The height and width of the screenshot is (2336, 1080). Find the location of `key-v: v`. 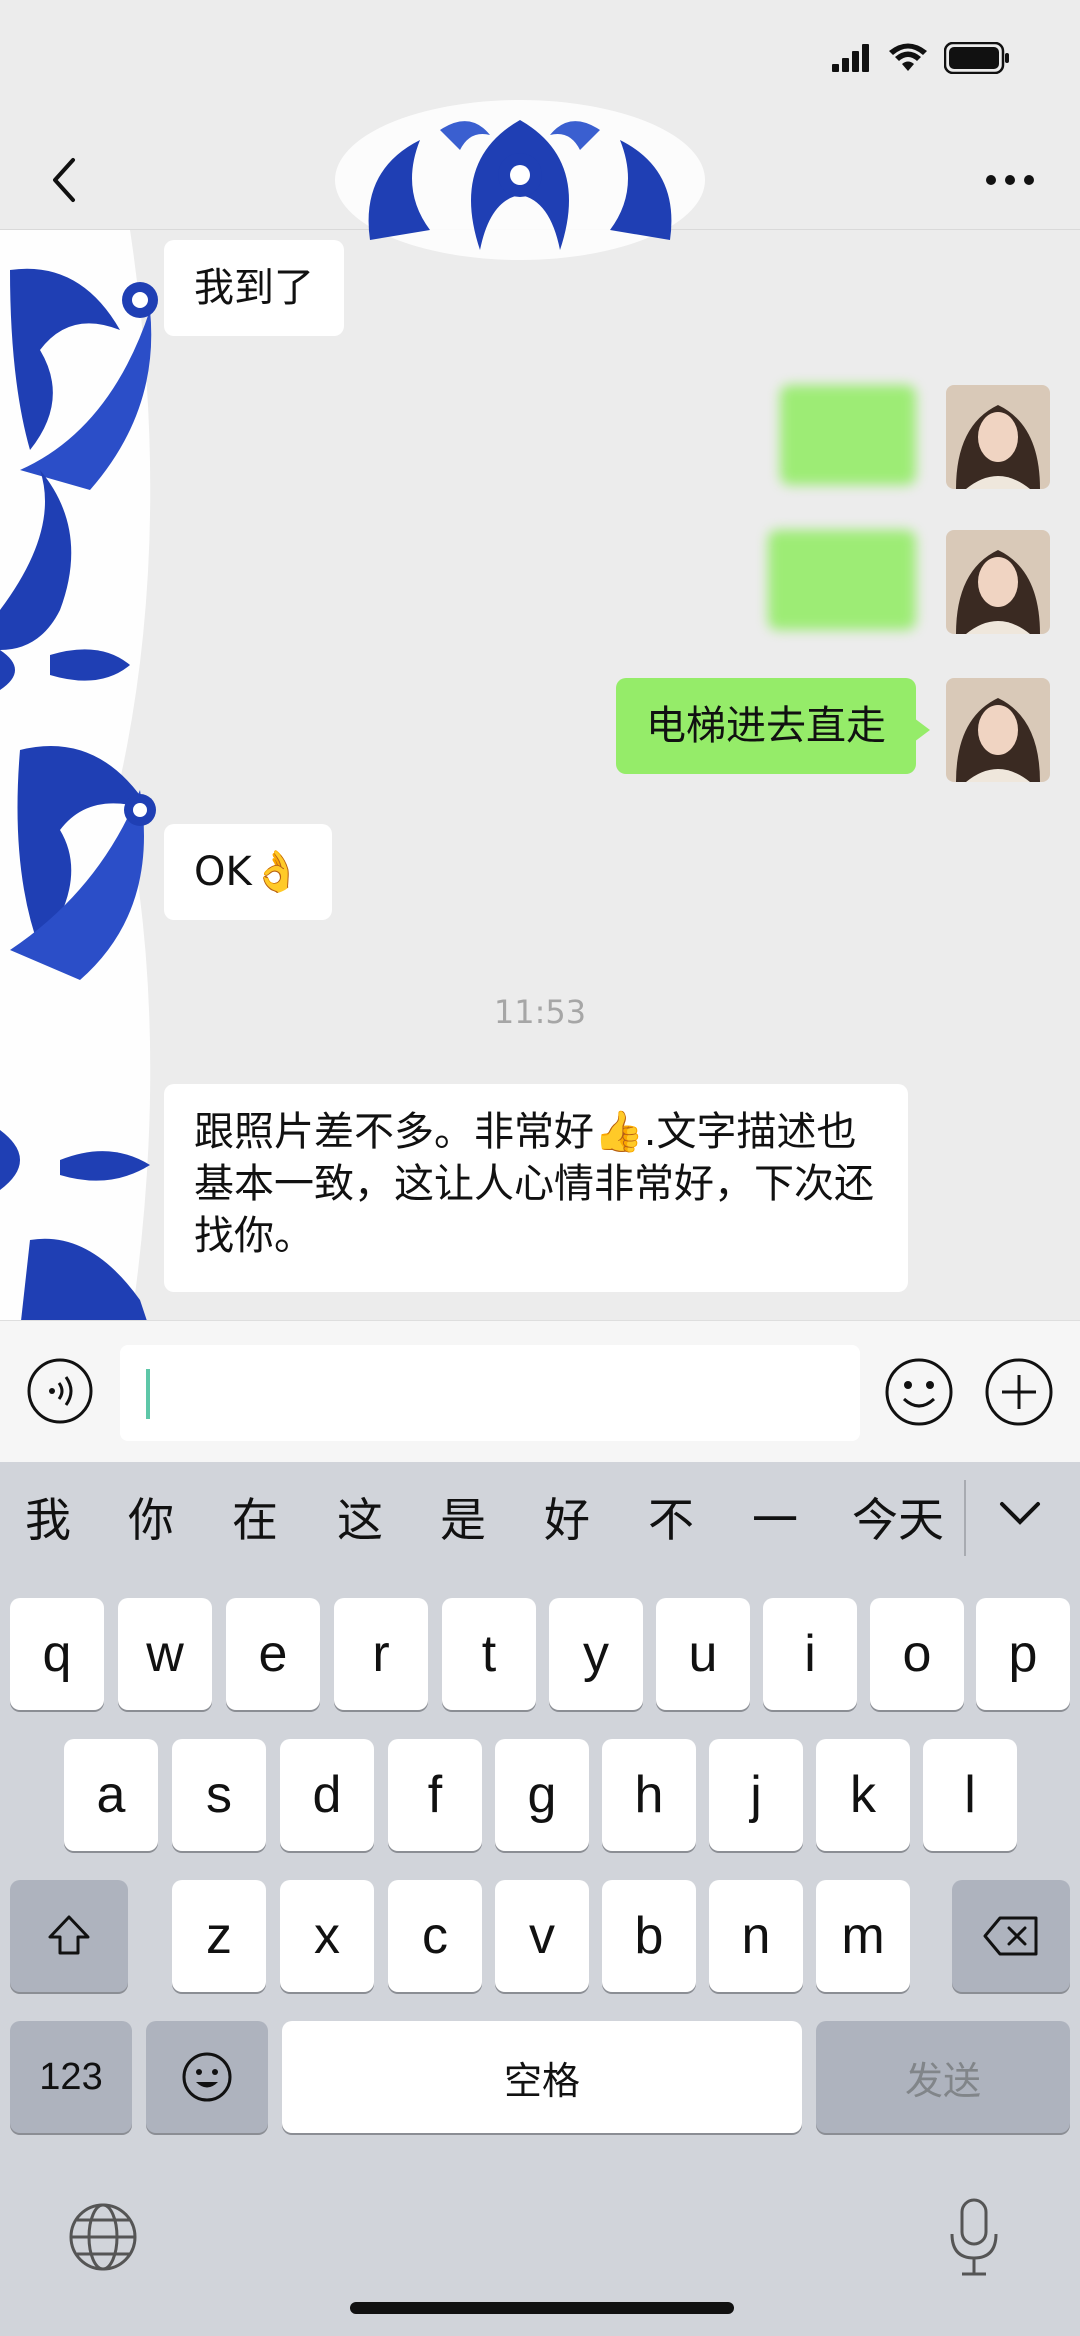

key-v: v is located at coordinates (542, 1936).